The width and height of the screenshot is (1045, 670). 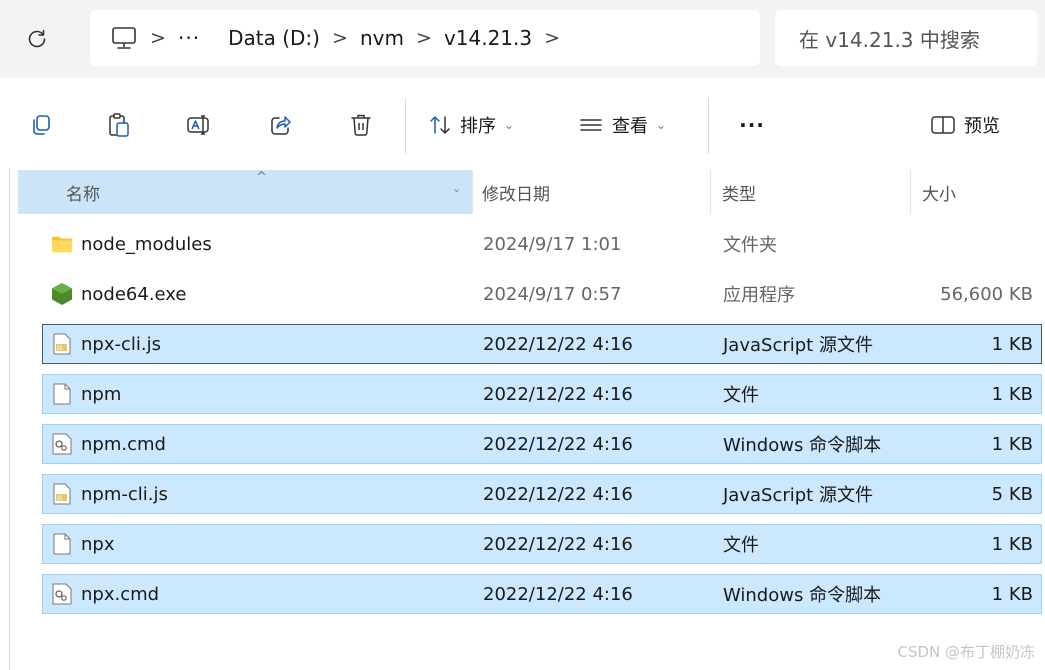 I want to click on file-row: node_modules 2024/9/17 1:01 文件夹, so click(x=542, y=244).